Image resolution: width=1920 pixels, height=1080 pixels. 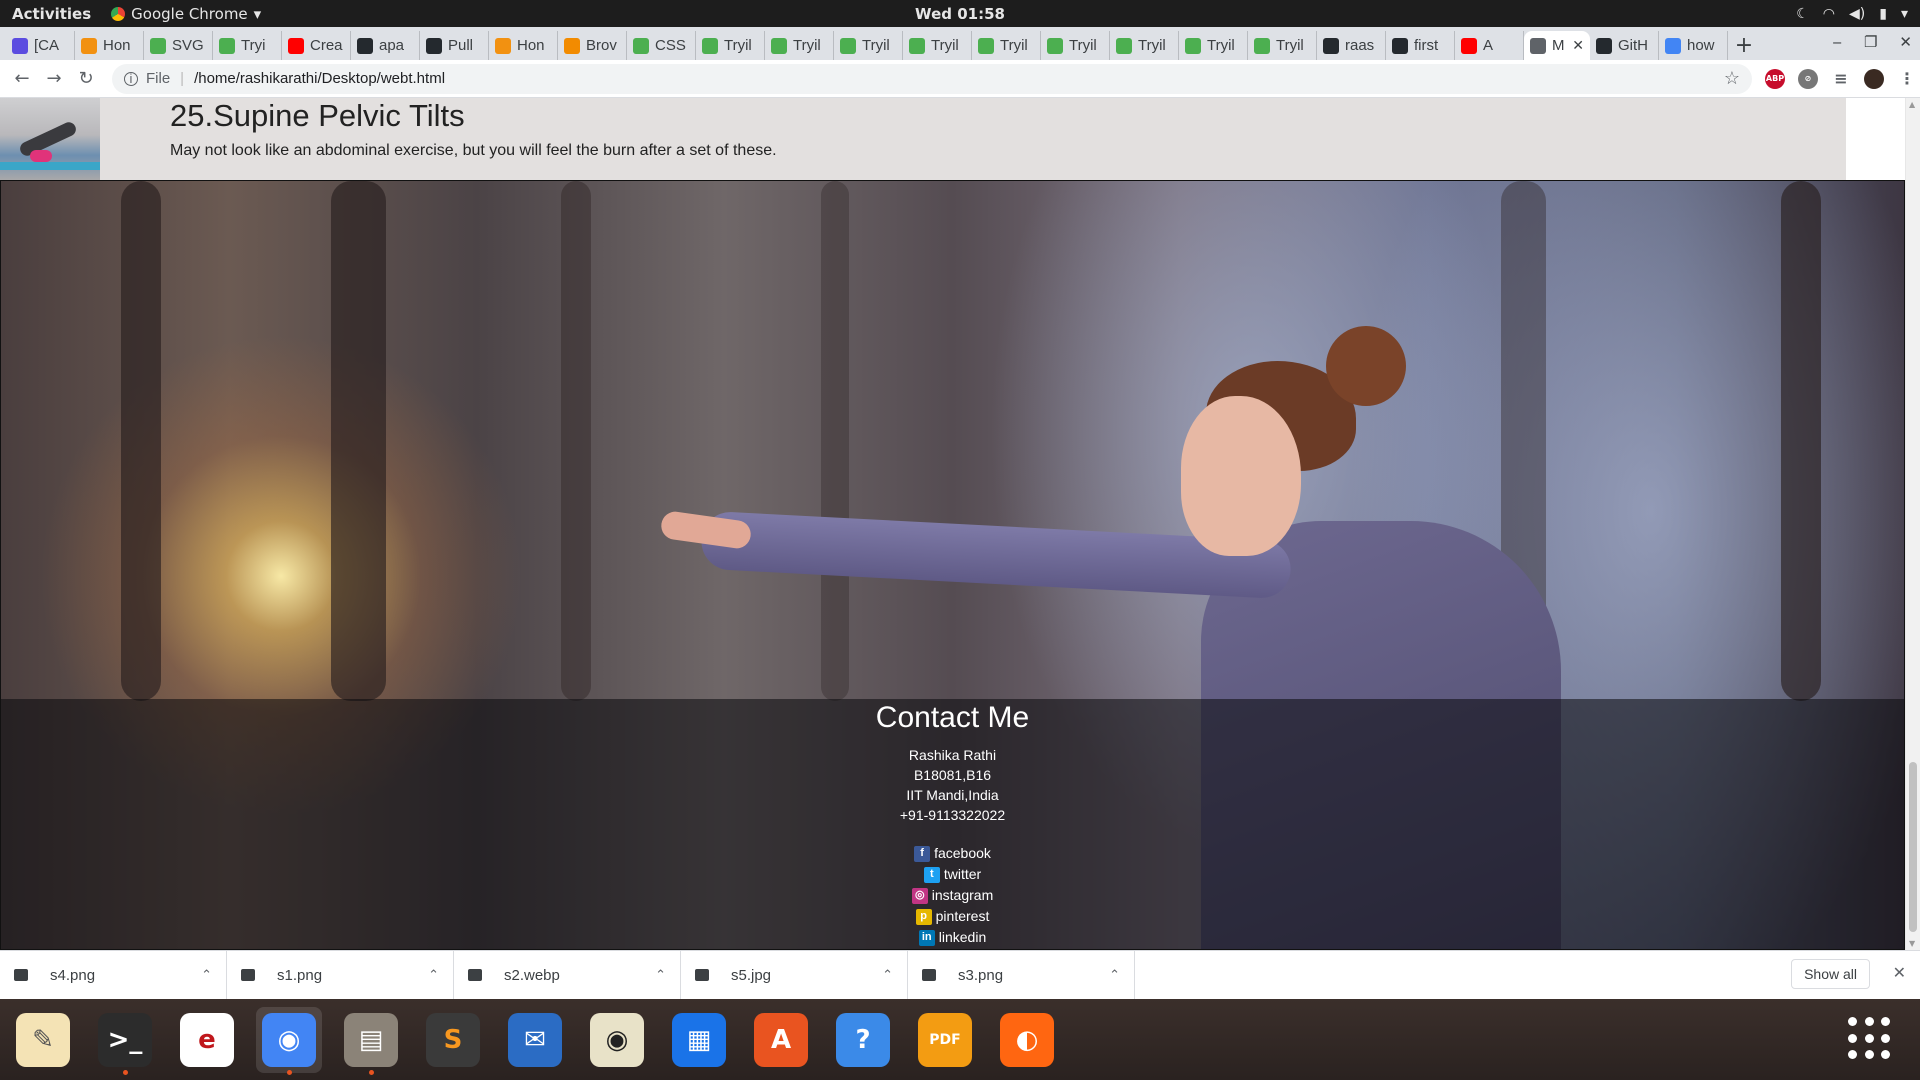 What do you see at coordinates (794, 975) in the screenshot?
I see `download-item: s5.jpg ⌃` at bounding box center [794, 975].